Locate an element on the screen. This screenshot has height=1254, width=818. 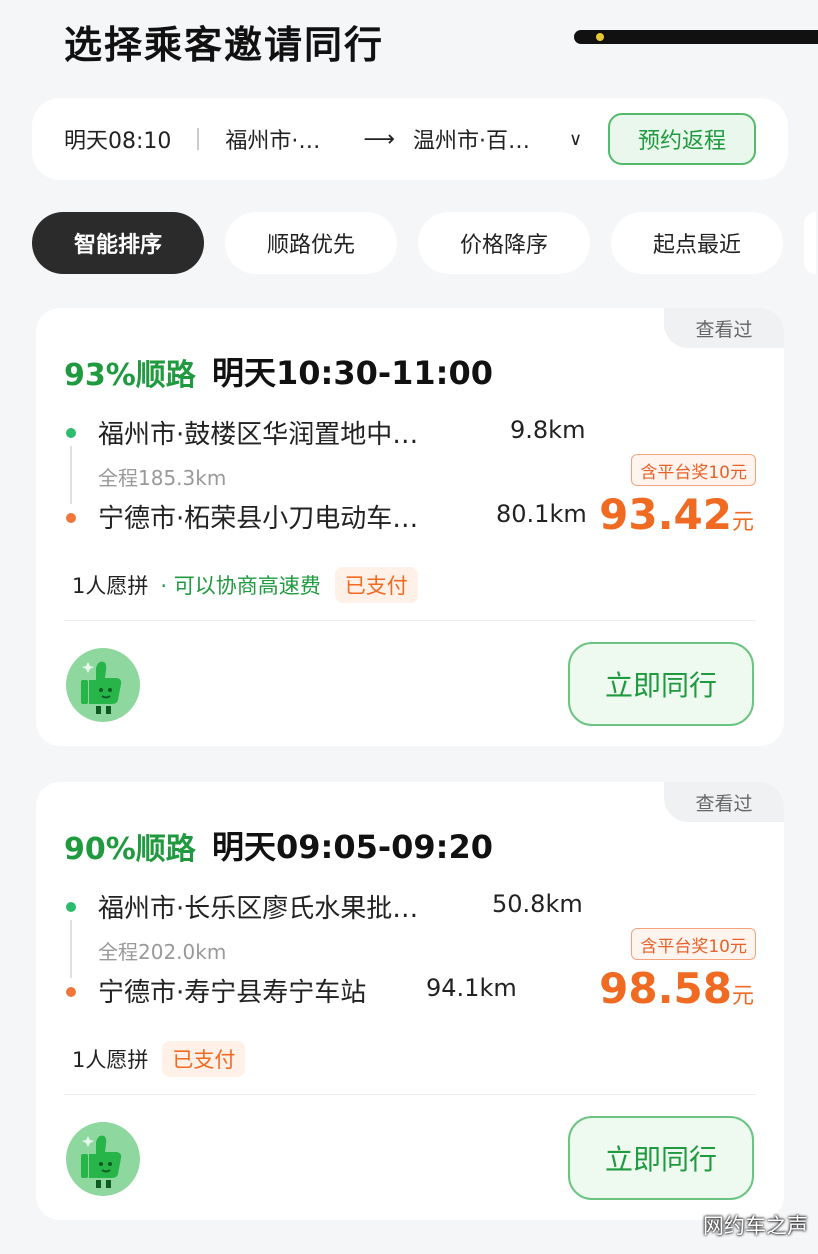
order-price: 93.42元 is located at coordinates (676, 514).